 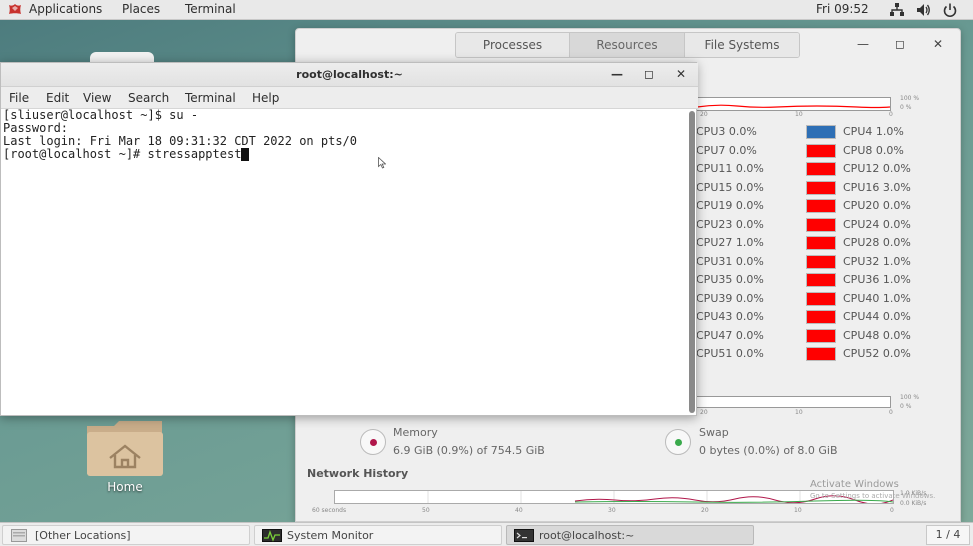 I want to click on cpu-label: CPU31 0.0%, so click(x=730, y=261).